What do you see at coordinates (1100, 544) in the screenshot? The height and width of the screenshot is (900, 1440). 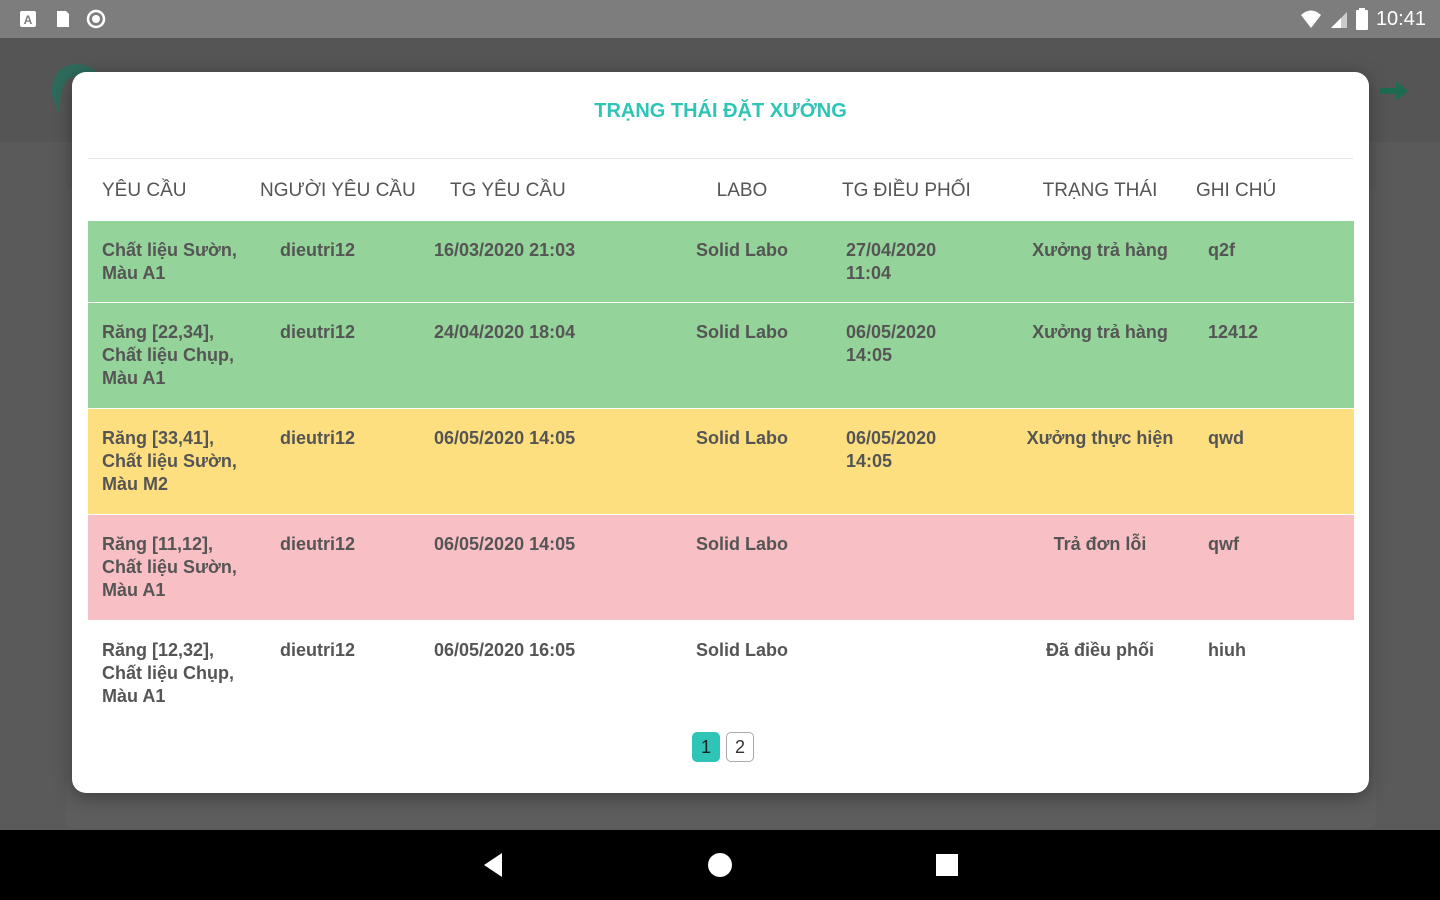 I see `cell-status: Trả đơn lỗi` at bounding box center [1100, 544].